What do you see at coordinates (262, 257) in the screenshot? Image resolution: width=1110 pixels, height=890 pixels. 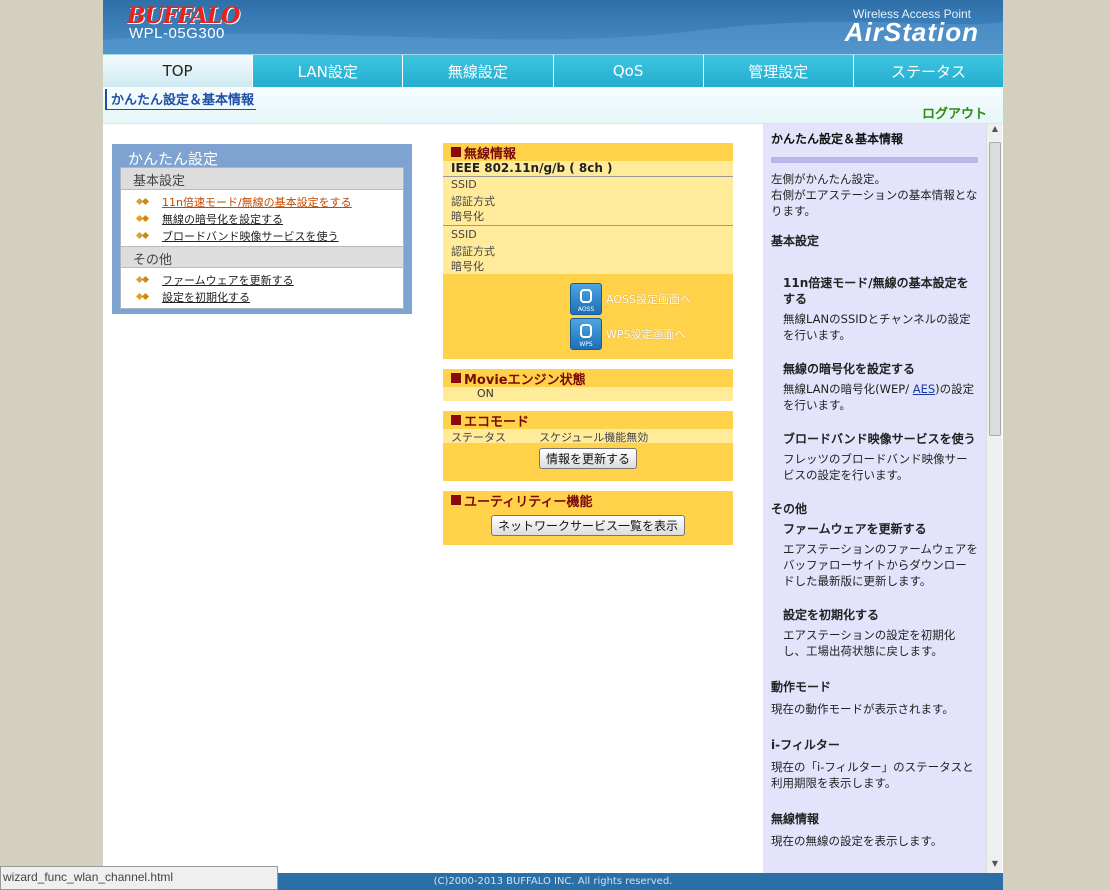 I see `section-other: その他` at bounding box center [262, 257].